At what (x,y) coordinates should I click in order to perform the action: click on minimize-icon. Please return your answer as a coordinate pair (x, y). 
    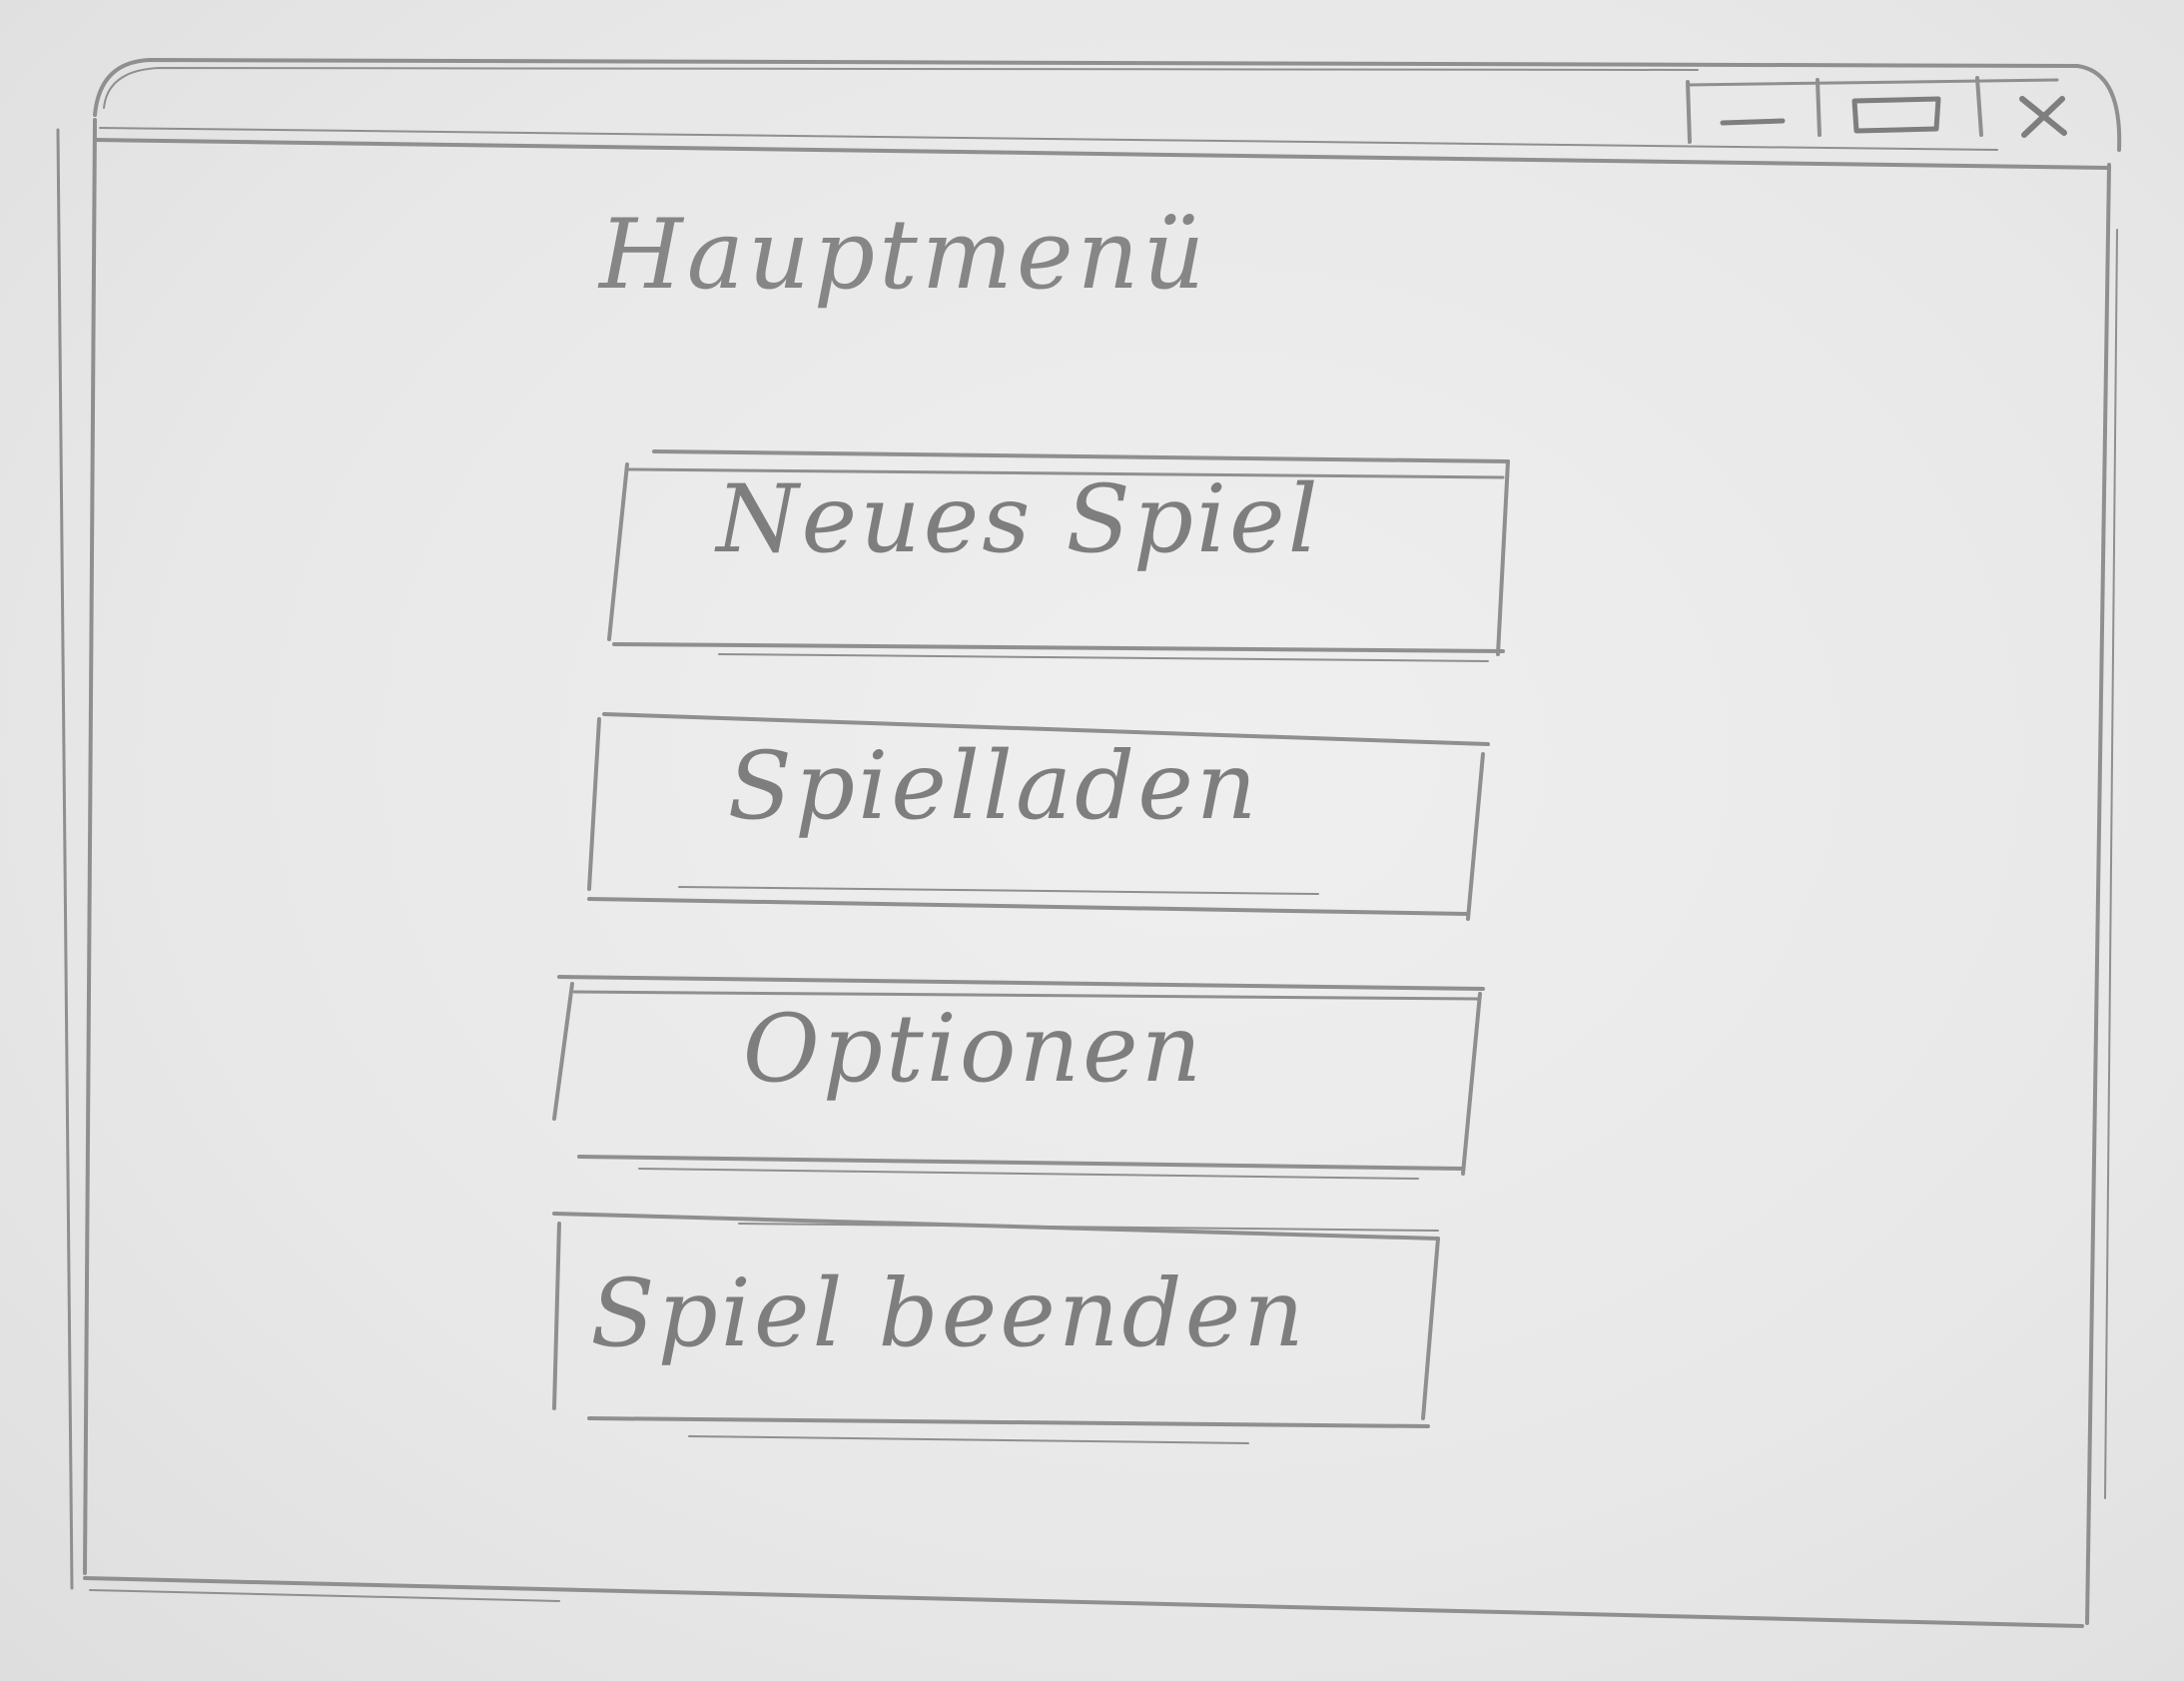
    Looking at the image, I should click on (1753, 122).